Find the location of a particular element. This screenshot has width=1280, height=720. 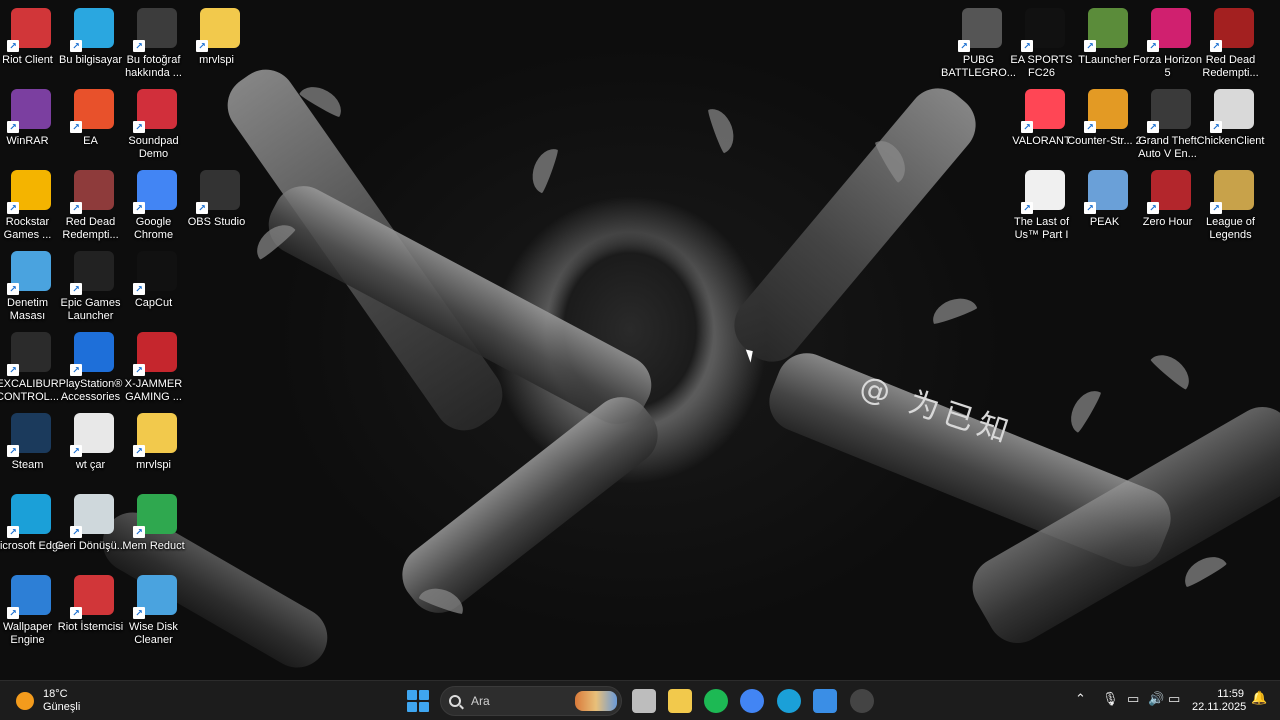

excalibur-icon: ↗ is located at coordinates (29, 354).